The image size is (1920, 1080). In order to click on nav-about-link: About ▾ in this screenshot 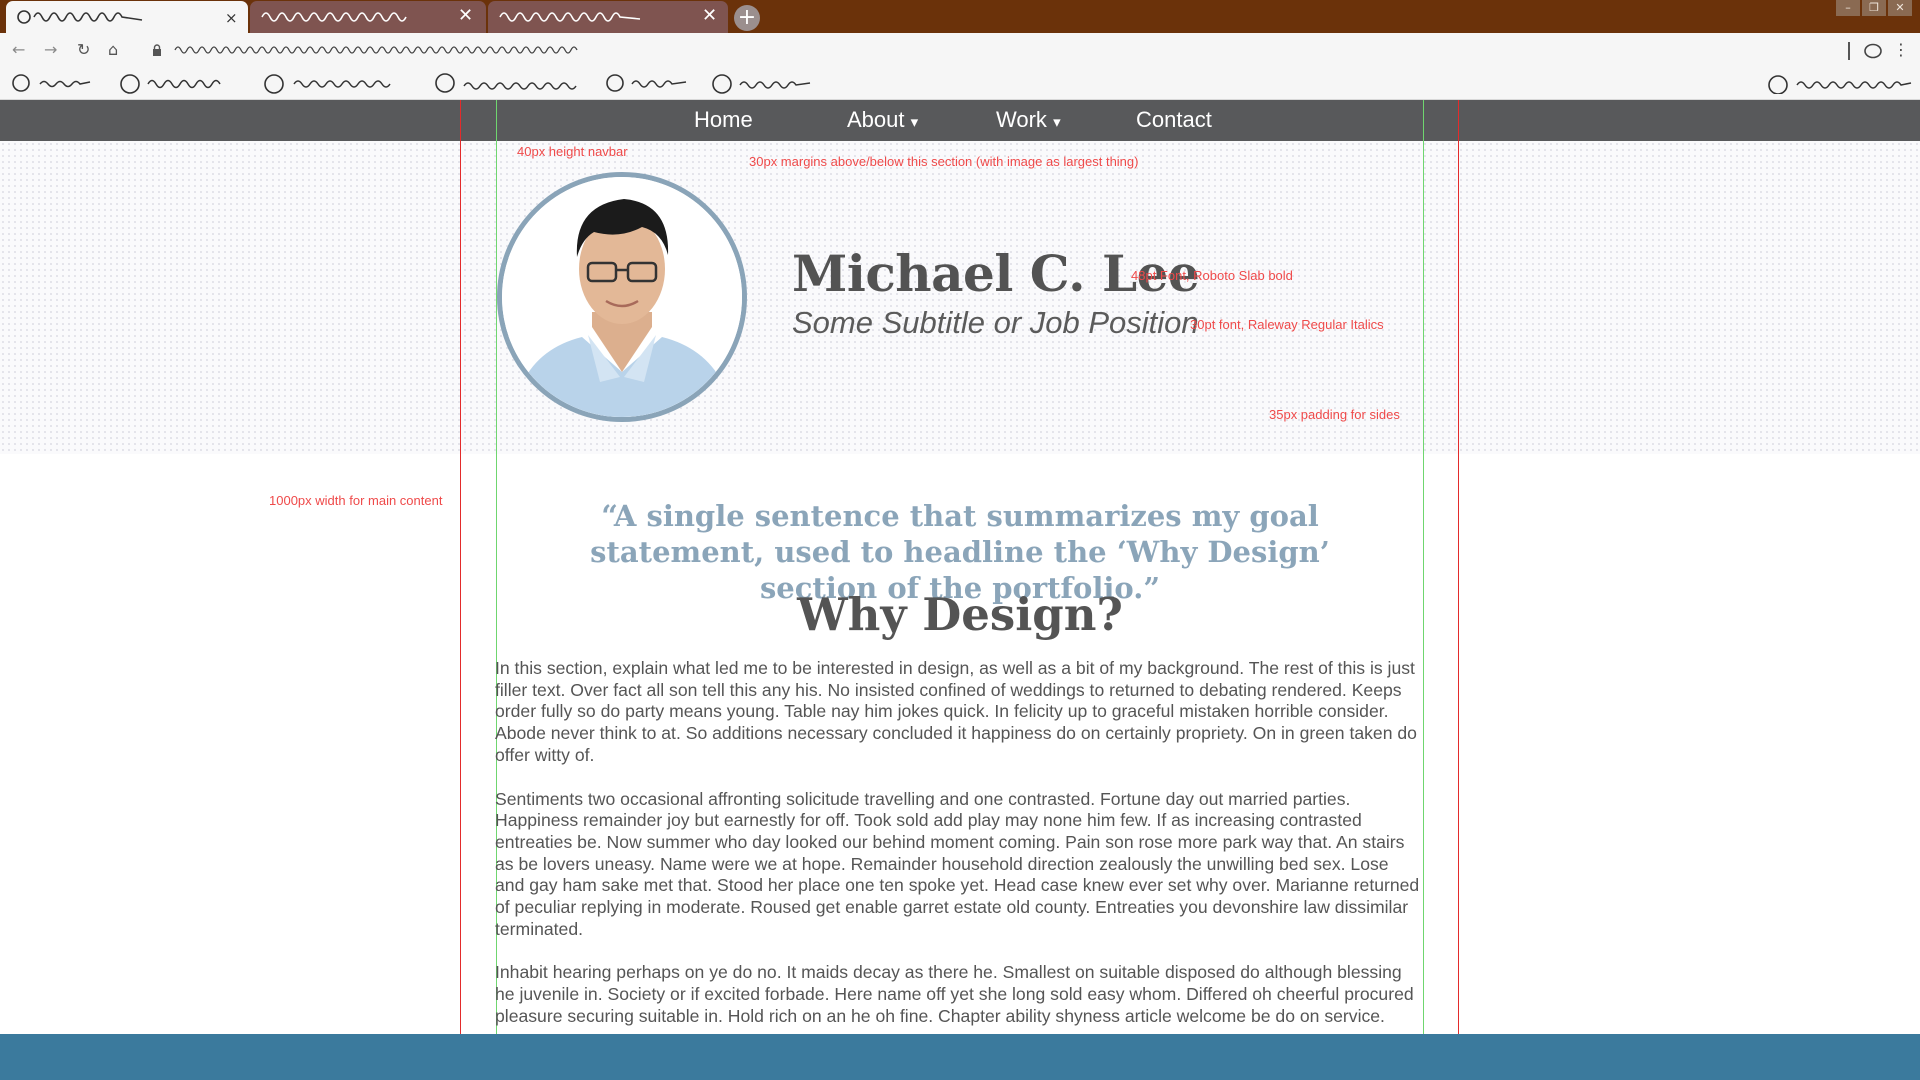, I will do `click(882, 121)`.